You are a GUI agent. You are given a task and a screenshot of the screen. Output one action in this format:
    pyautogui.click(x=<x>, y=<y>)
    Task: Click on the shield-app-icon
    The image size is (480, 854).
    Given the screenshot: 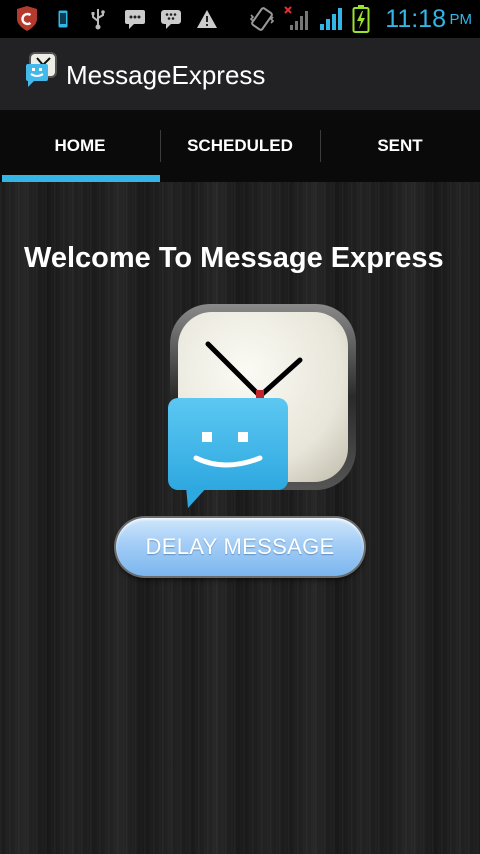 What is the action you would take?
    pyautogui.click(x=27, y=19)
    